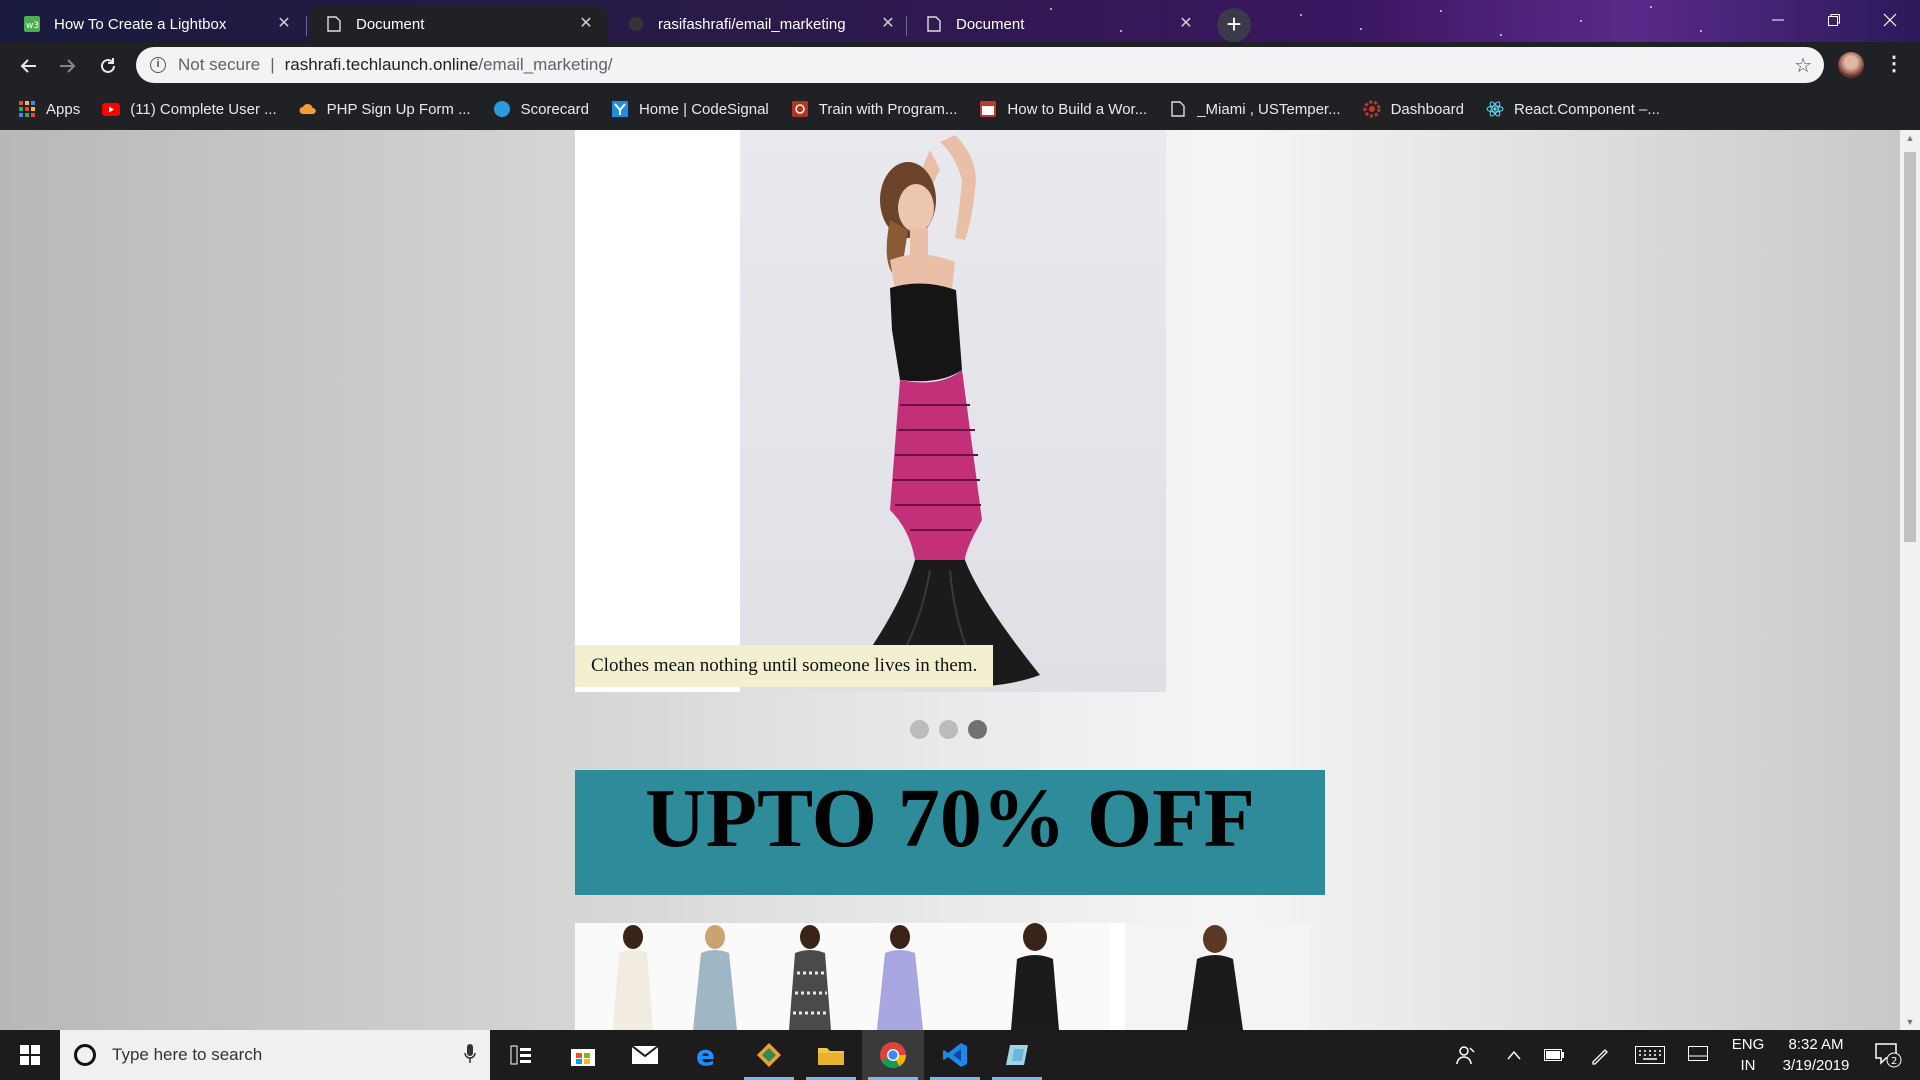 The height and width of the screenshot is (1080, 1920). I want to click on tab-title: How To Create a Lightbox, so click(140, 24).